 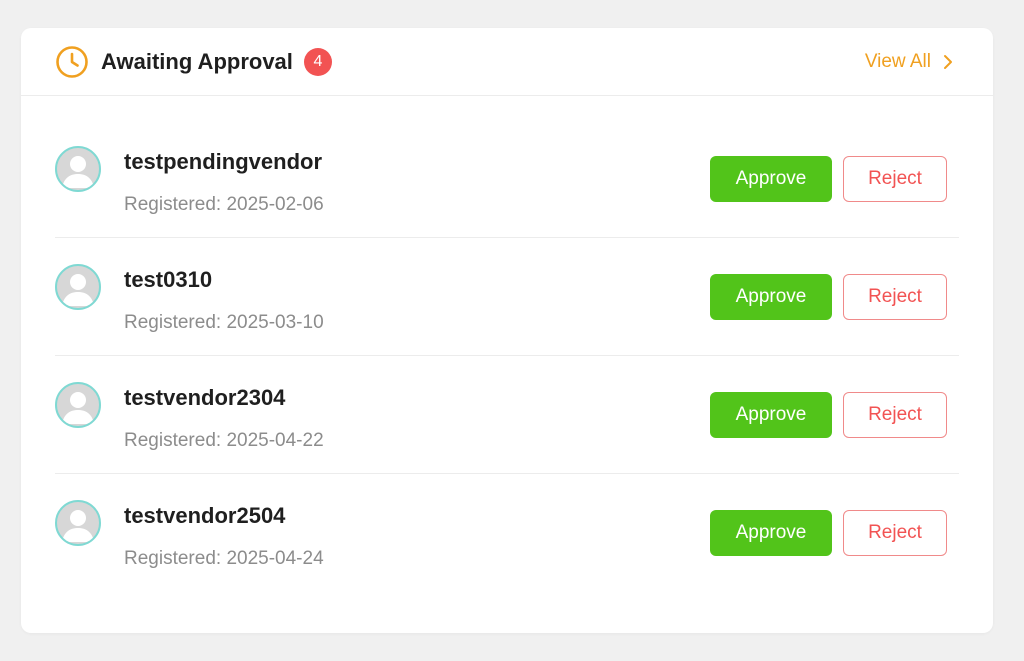 I want to click on vendor-name: testpendingvendor, so click(x=223, y=161).